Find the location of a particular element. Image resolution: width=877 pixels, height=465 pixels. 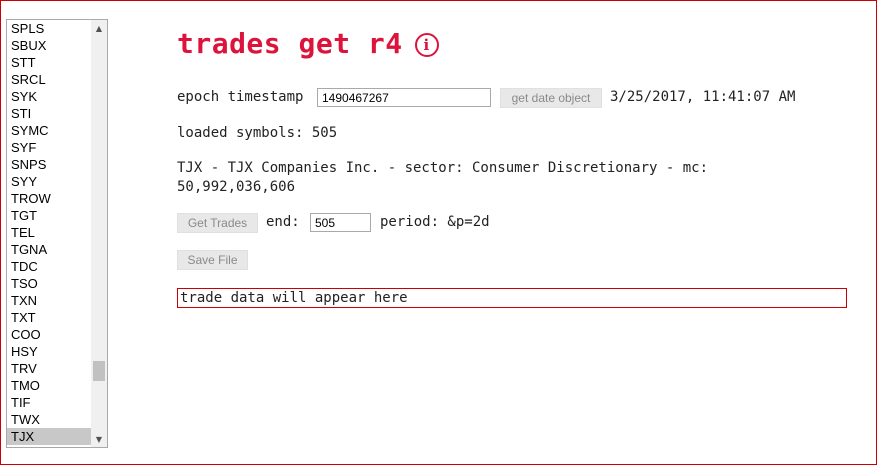

page-title-text: trades get r4 is located at coordinates (290, 43).